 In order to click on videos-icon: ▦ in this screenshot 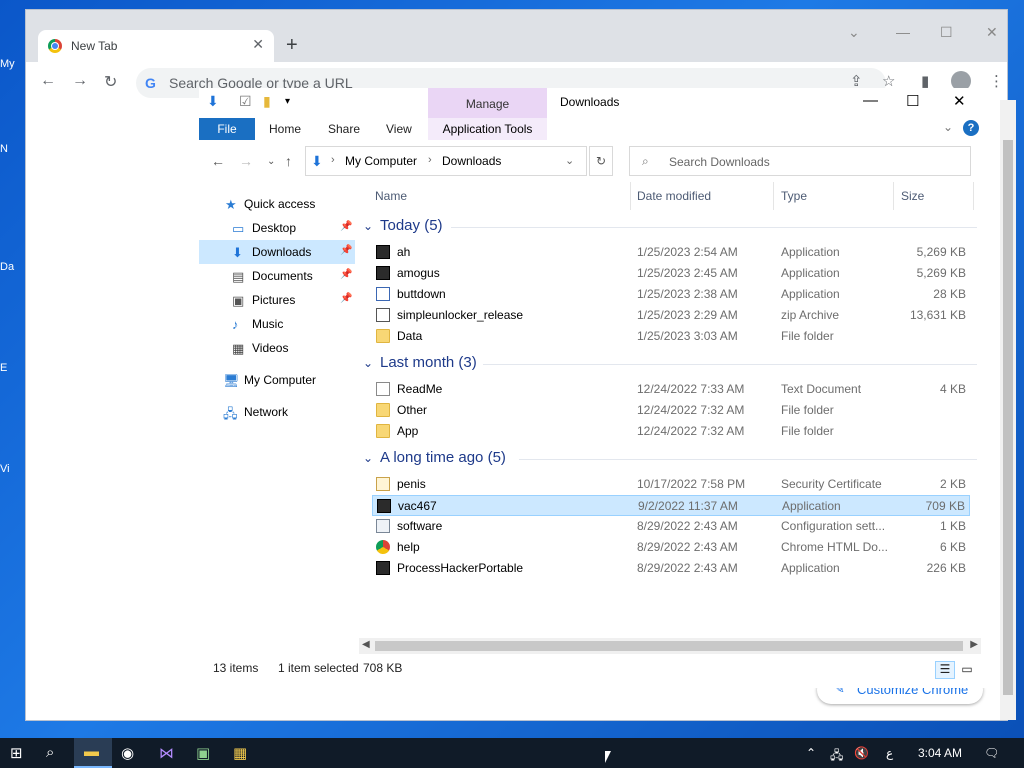, I will do `click(238, 348)`.